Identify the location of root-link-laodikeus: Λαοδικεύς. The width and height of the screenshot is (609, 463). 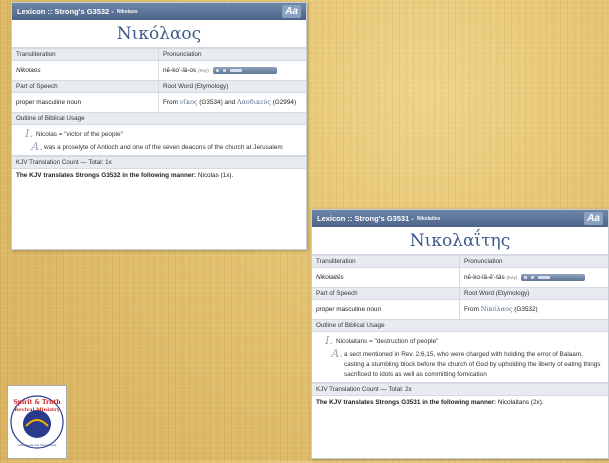
(254, 102).